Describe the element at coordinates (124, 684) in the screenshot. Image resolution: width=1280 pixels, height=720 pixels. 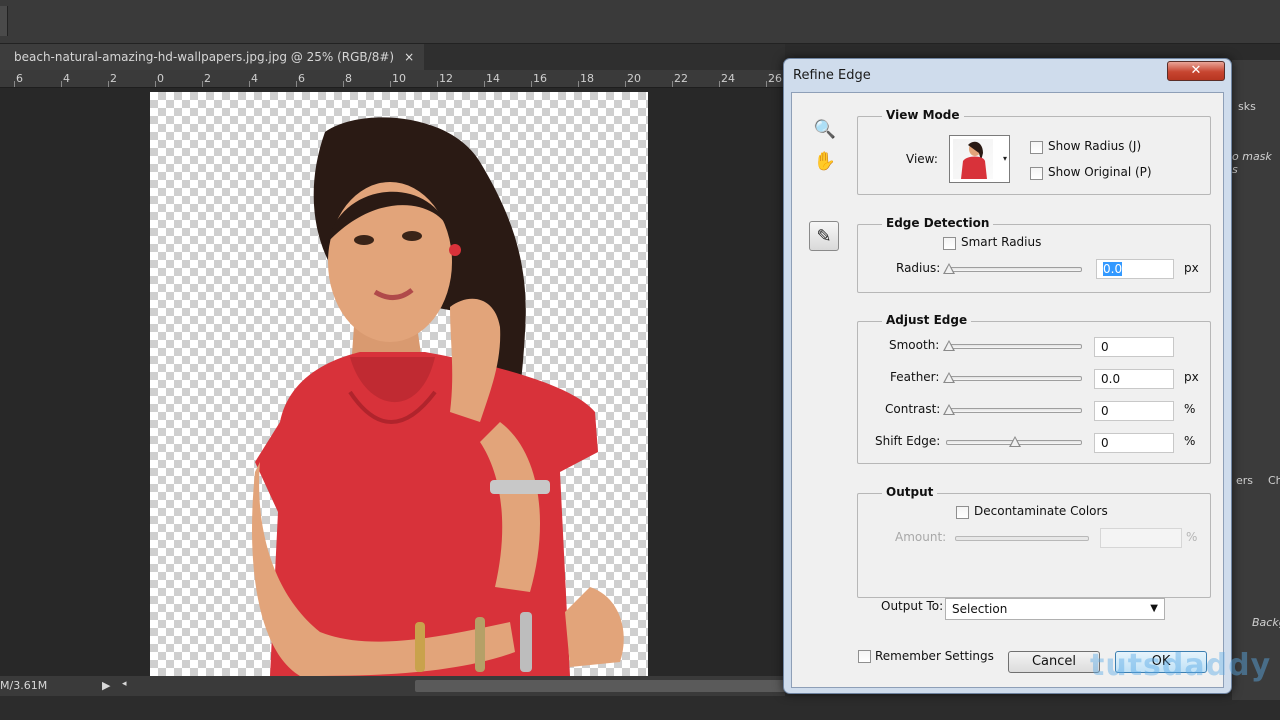
I see `scroll-left-icon: ◂` at that location.